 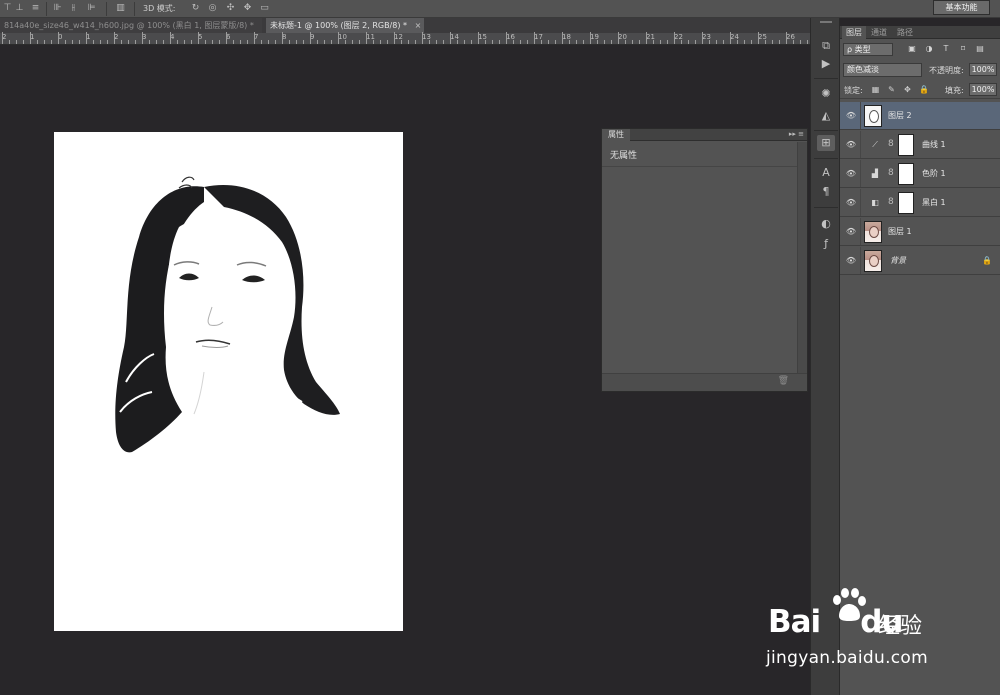 I want to click on panel-menu-icon: ≡, so click(x=801, y=134).